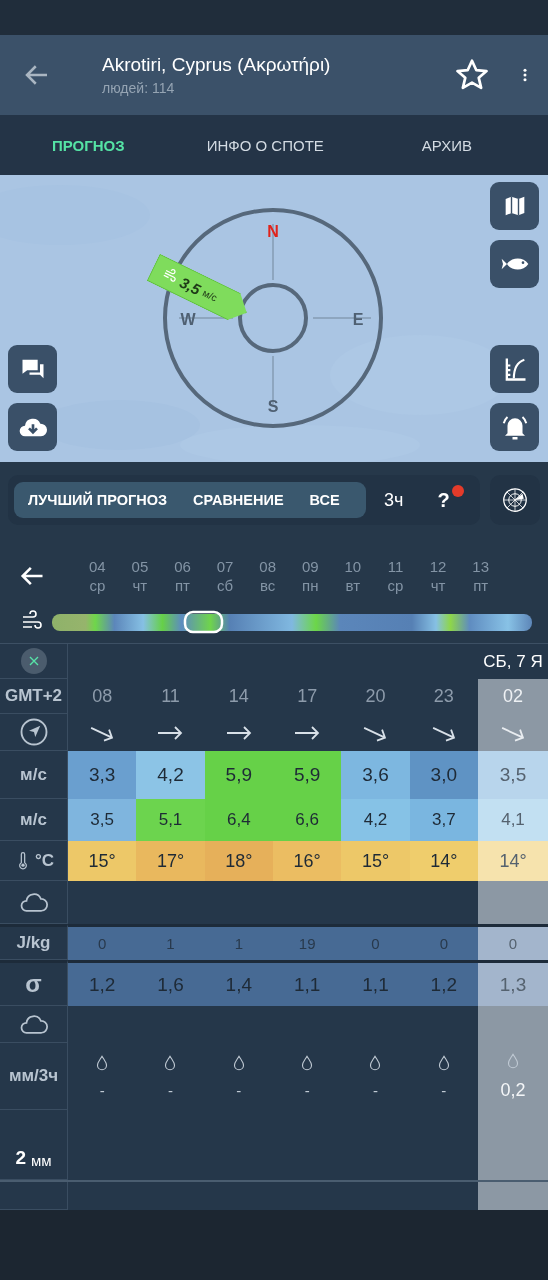 The width and height of the screenshot is (548, 1280). I want to click on chart-button, so click(514, 369).